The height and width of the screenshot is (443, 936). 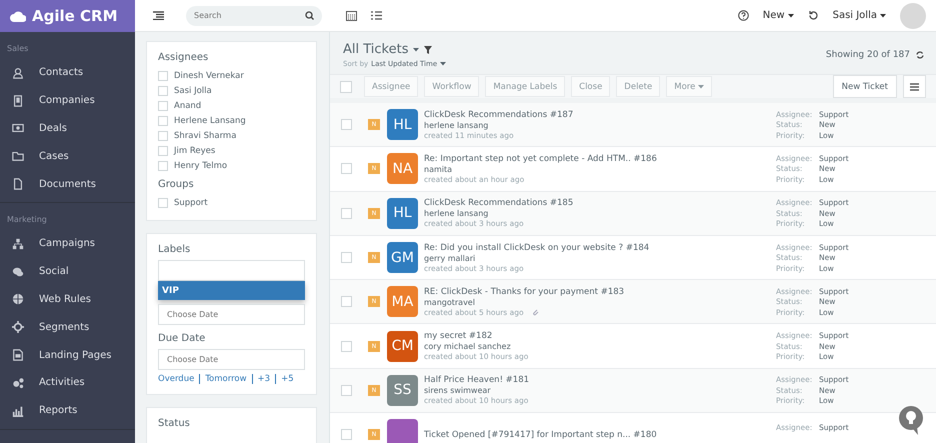 I want to click on sidebar-item: Activities, so click(x=67, y=382).